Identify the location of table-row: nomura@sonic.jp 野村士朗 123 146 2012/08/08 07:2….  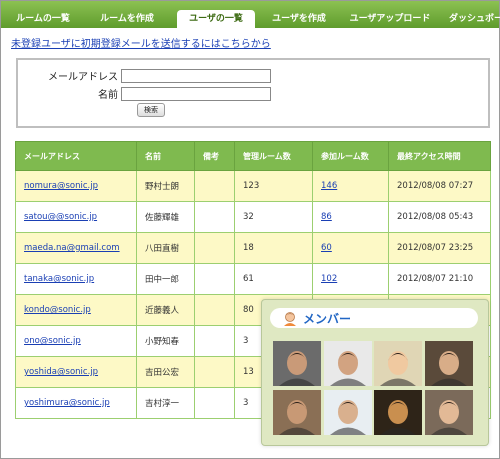
(253, 186).